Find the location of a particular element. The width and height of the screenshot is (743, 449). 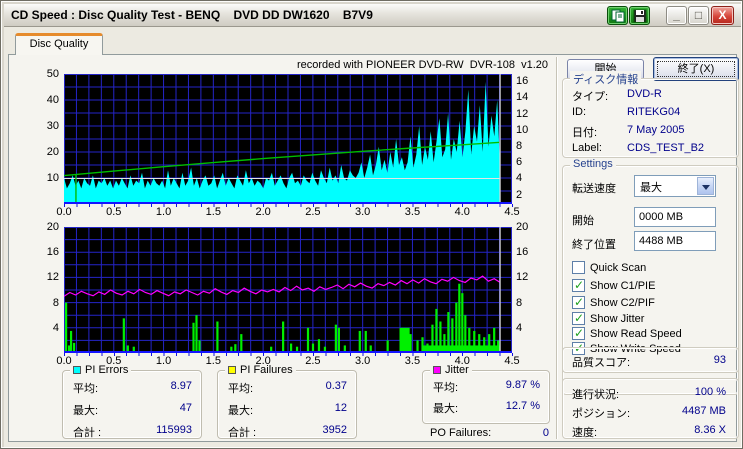

stat-value: 8.97 is located at coordinates (181, 386).